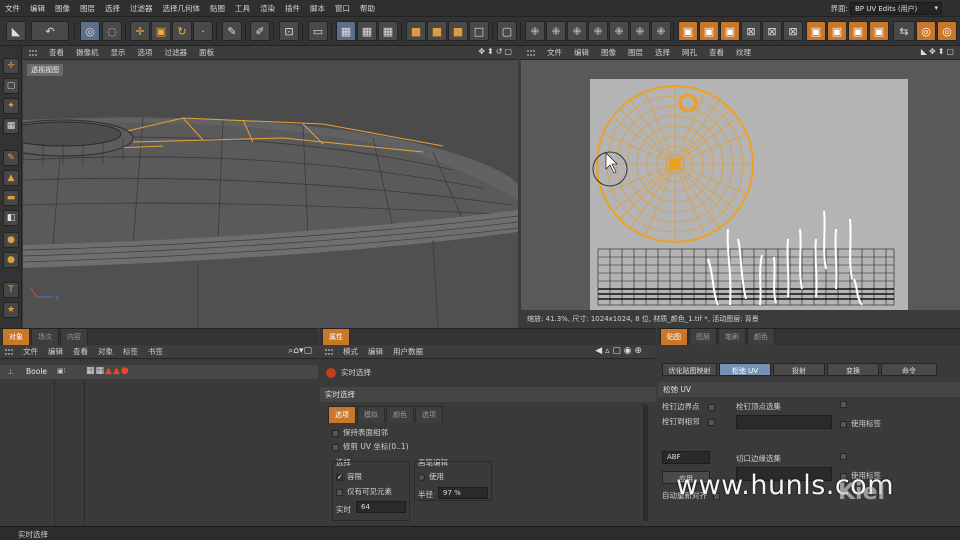  I want to click on menu-select-geometry: 选择几何体, so click(182, 8).